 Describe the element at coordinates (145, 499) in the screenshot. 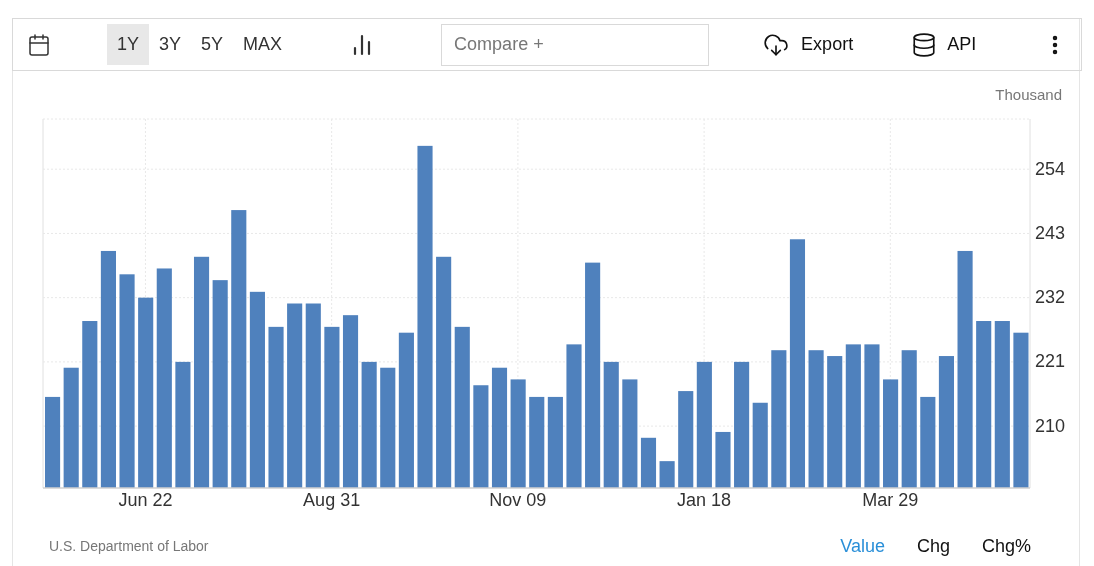

I see `x-tick-label: Jun 22` at that location.